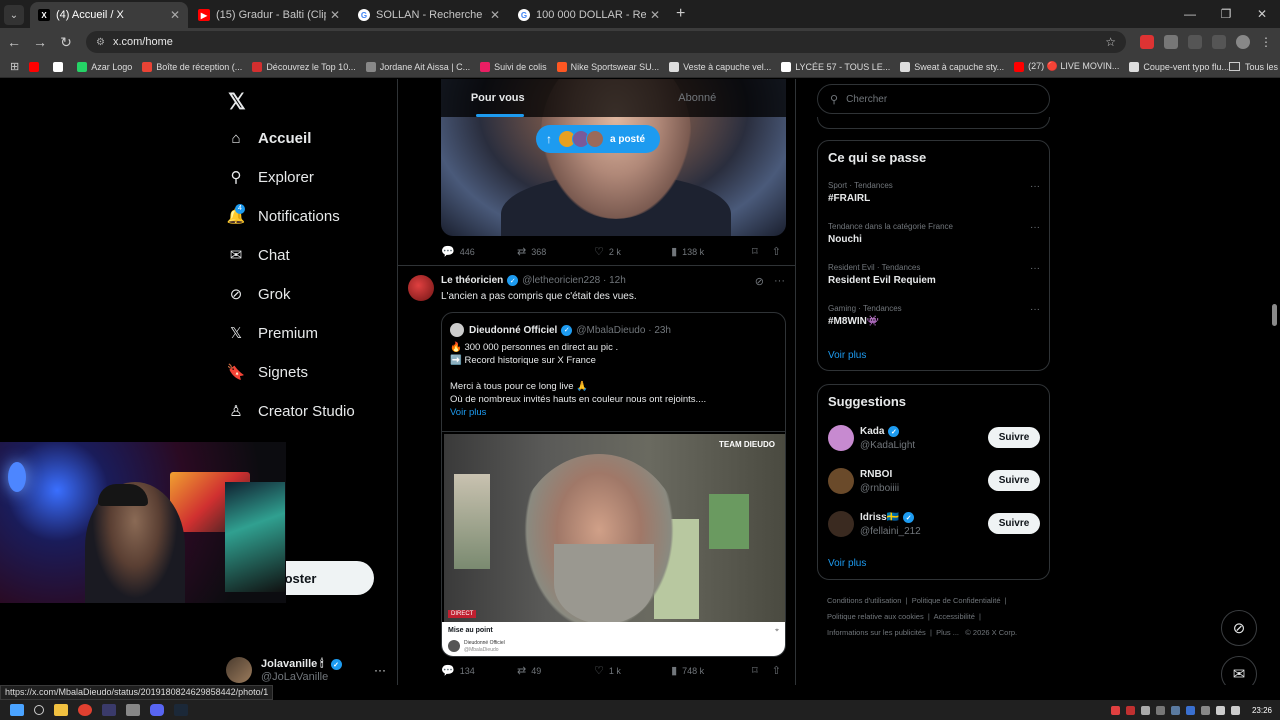 Image resolution: width=1280 pixels, height=720 pixels. I want to click on clock: 23:26, so click(1262, 710).